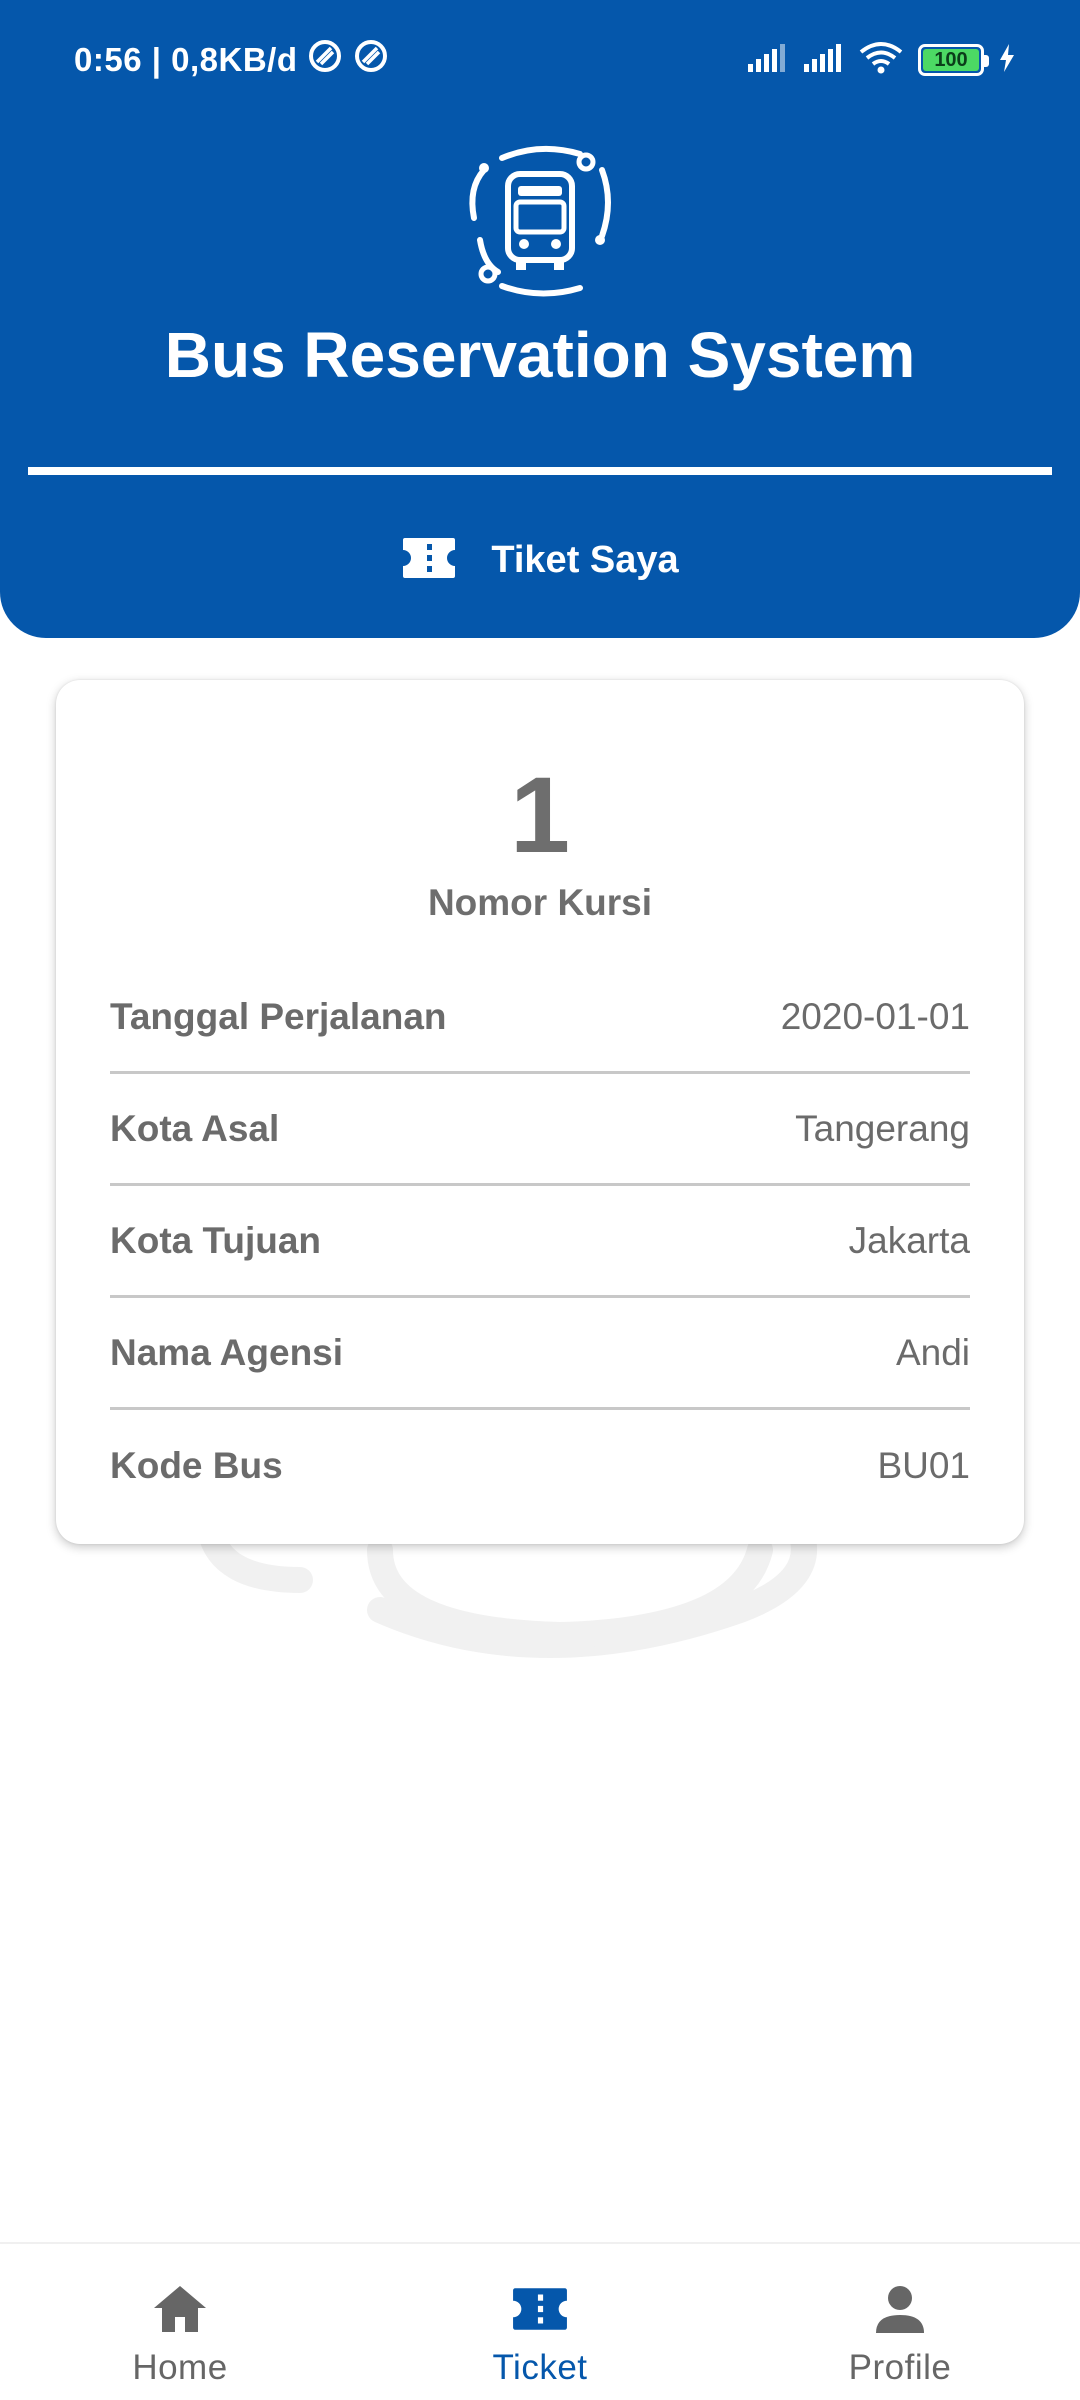  Describe the element at coordinates (227, 1352) in the screenshot. I see `detail-label: Nama Agensi` at that location.